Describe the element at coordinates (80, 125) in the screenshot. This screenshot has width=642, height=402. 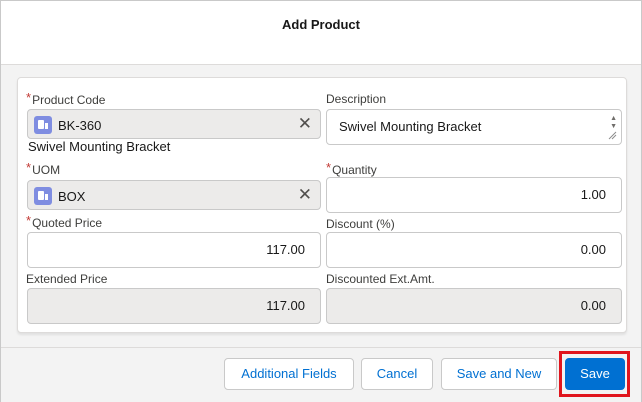
I see `product-code-value: BK-360` at that location.